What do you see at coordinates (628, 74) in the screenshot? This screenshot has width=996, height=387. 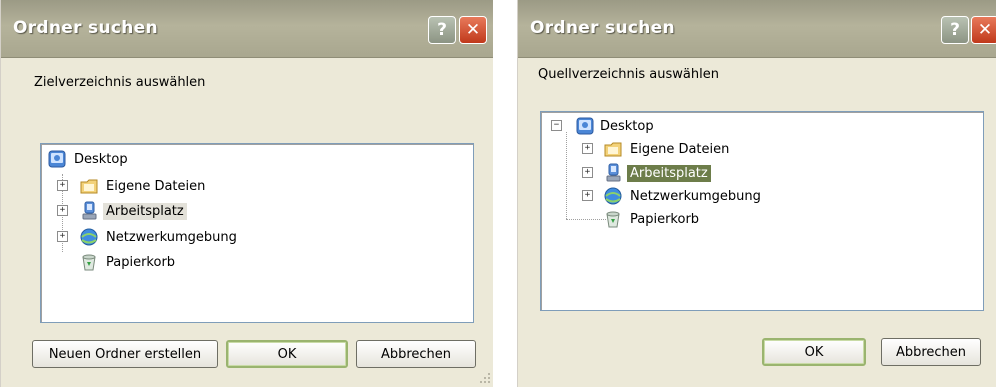 I see `dialog-prompt: Quellverzeichnis auswählen` at bounding box center [628, 74].